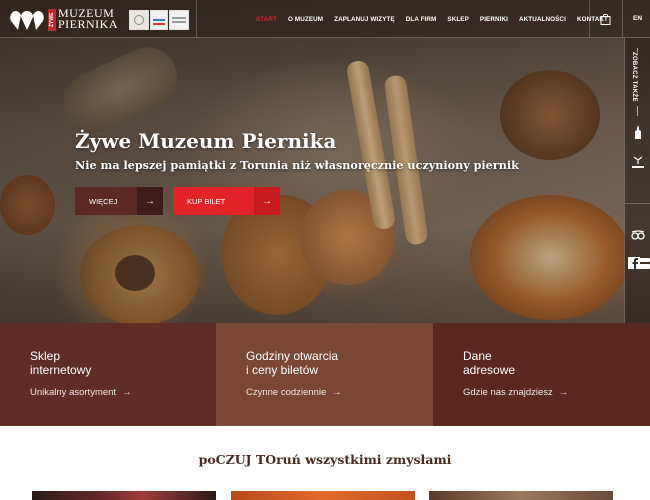 This screenshot has height=500, width=650. I want to click on heritage-logo-icon, so click(638, 162).